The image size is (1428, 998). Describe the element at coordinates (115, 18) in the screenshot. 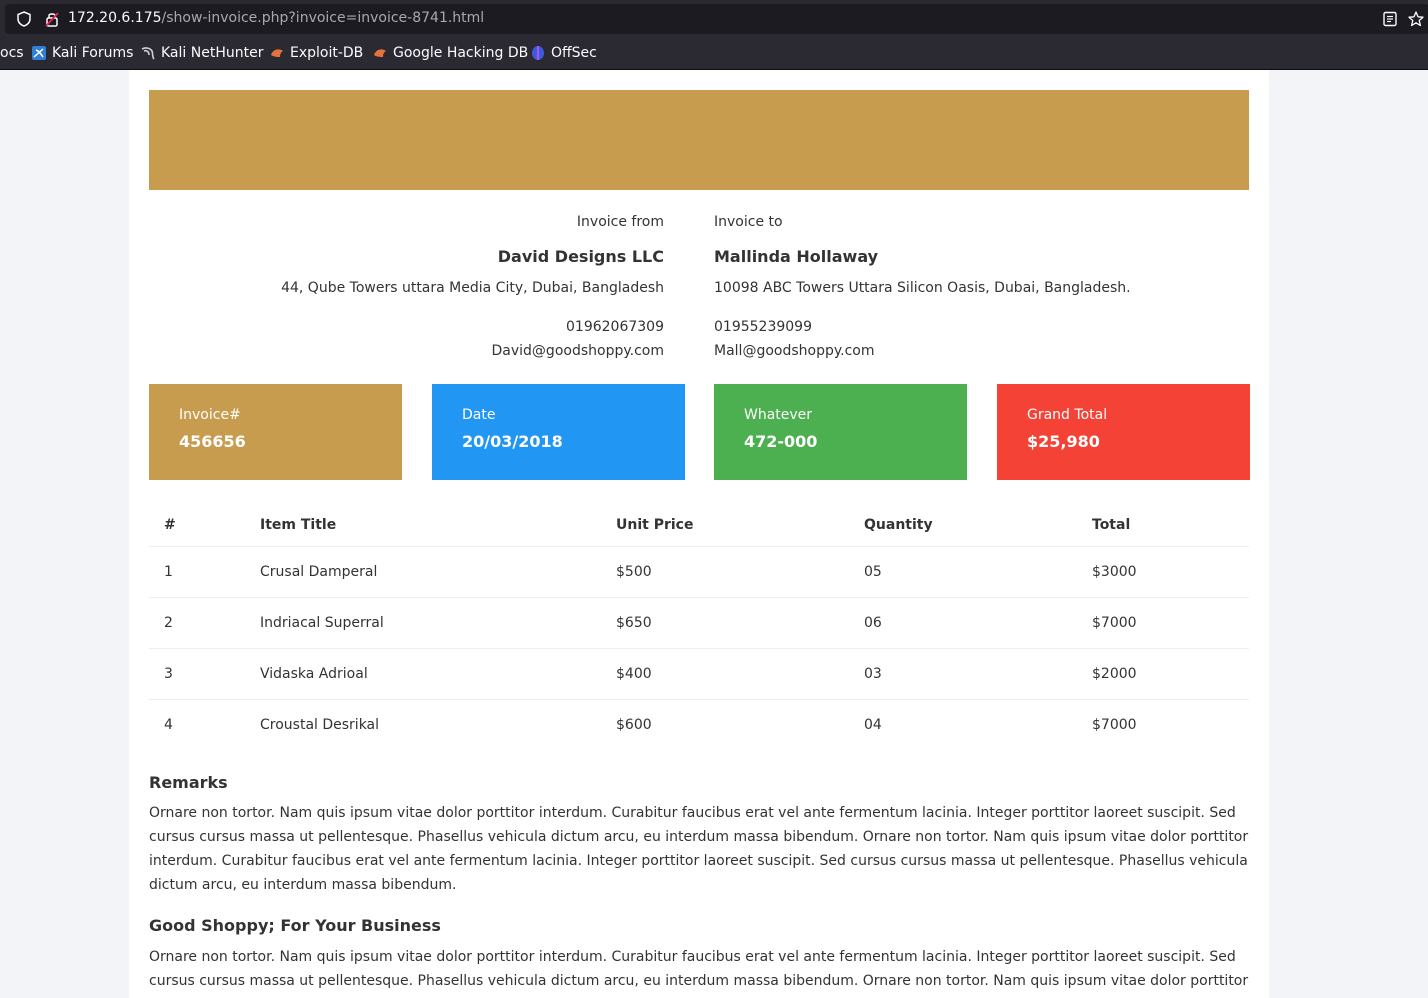

I see `url-host: 172.20.6.175` at that location.